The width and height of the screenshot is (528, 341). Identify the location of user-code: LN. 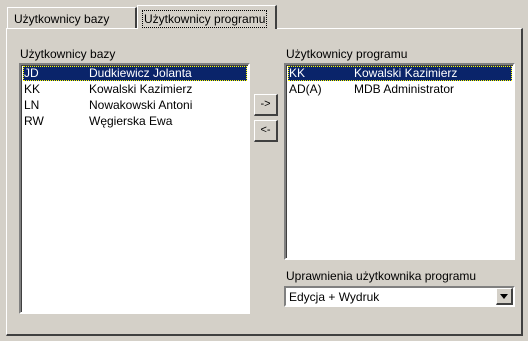
(32, 105).